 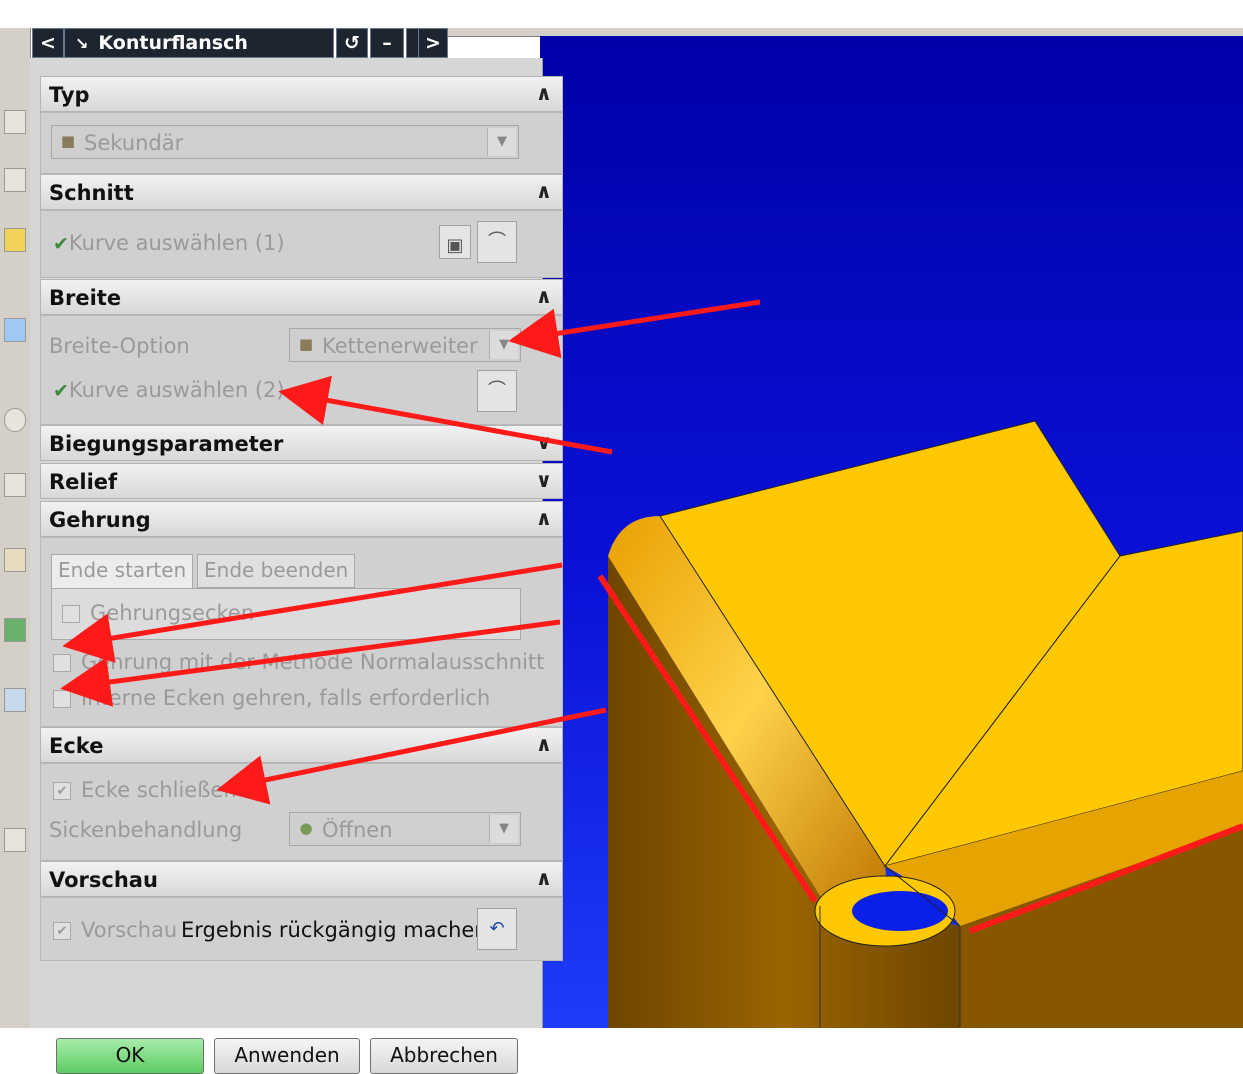 What do you see at coordinates (287, 1056) in the screenshot?
I see `apply-button: Anwenden` at bounding box center [287, 1056].